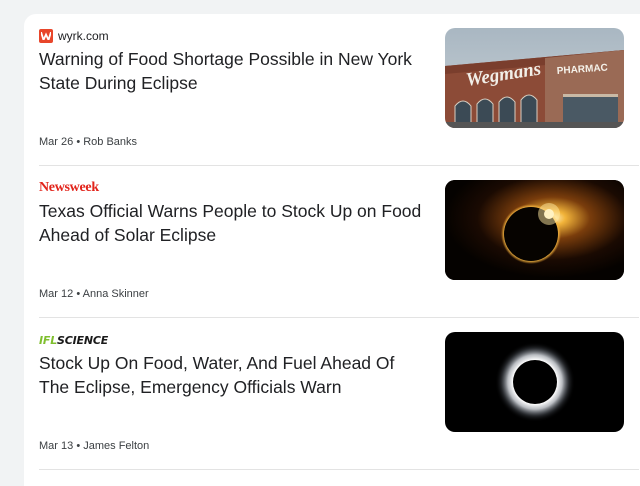  What do you see at coordinates (56, 142) in the screenshot?
I see `article-date: Mar 26` at bounding box center [56, 142].